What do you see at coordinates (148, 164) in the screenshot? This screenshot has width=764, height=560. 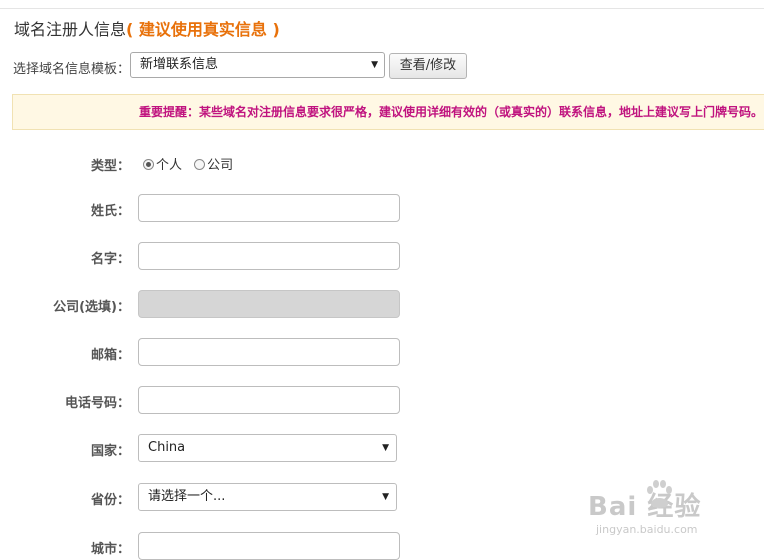 I see `radio-personal` at bounding box center [148, 164].